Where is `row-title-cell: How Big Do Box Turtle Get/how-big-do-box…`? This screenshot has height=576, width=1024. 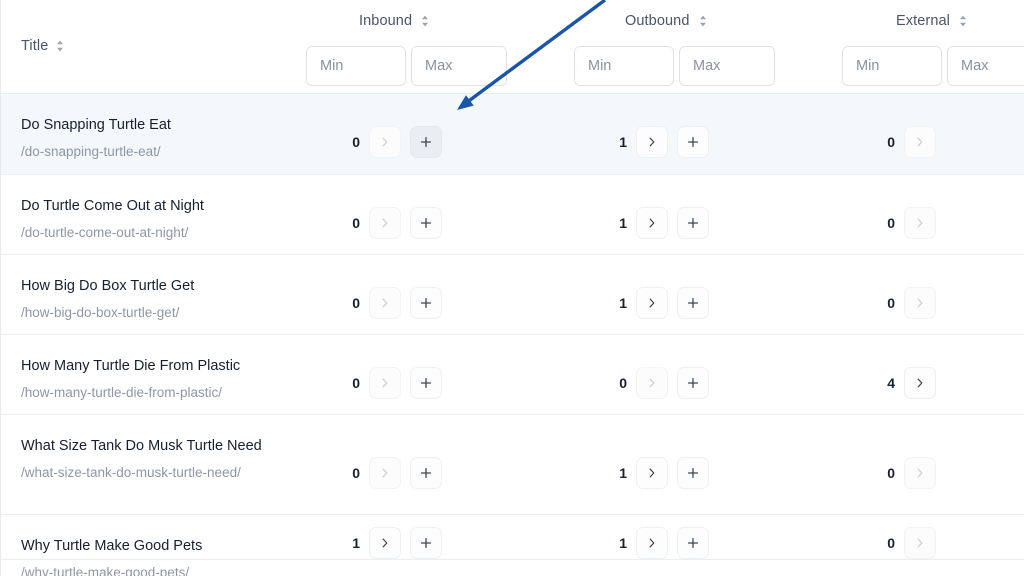 row-title-cell: How Big Do Box Turtle Get/how-big-do-box… is located at coordinates (150, 299).